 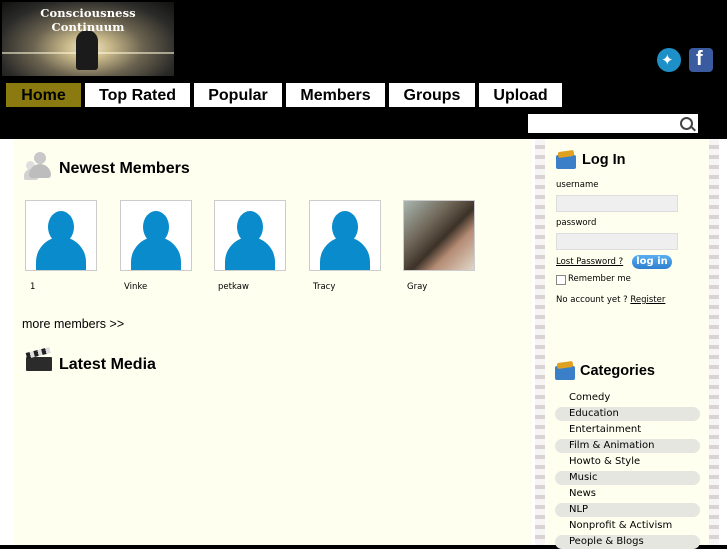 I want to click on more-members-link: more members >>, so click(x=73, y=324).